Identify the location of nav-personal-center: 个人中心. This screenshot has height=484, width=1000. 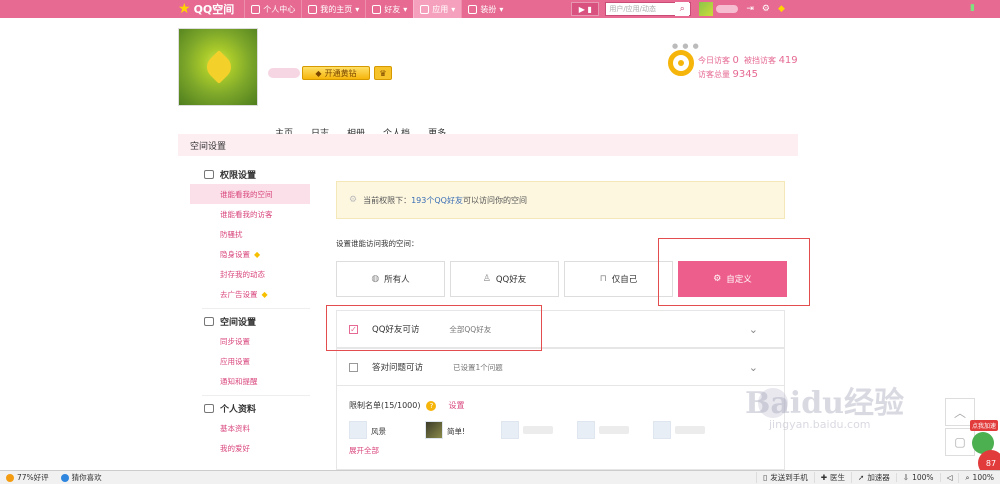
(272, 9).